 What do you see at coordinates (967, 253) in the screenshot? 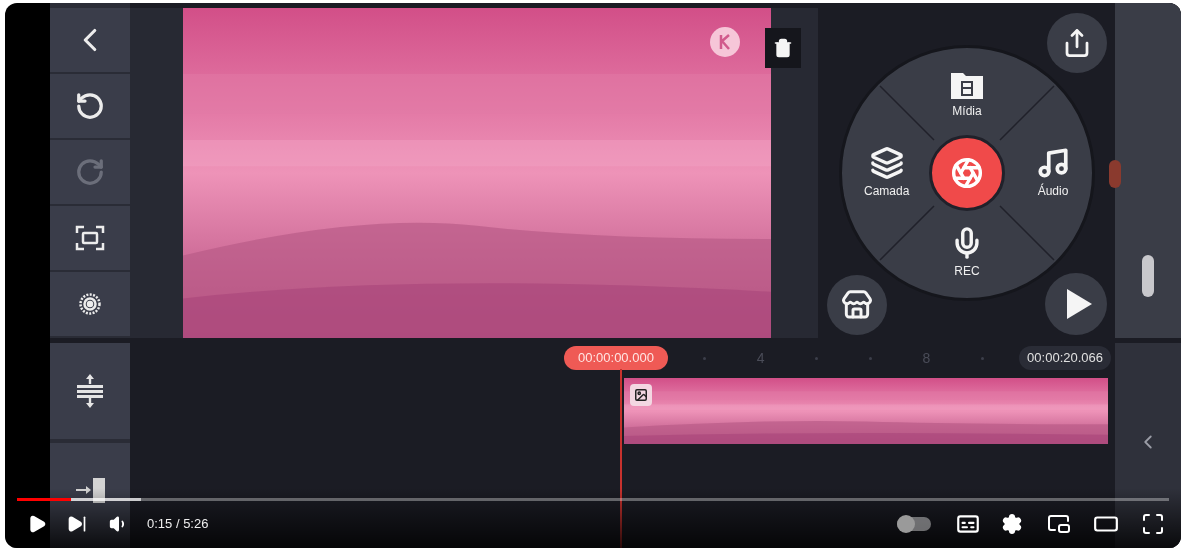
I see `wheel-item: REC` at bounding box center [967, 253].